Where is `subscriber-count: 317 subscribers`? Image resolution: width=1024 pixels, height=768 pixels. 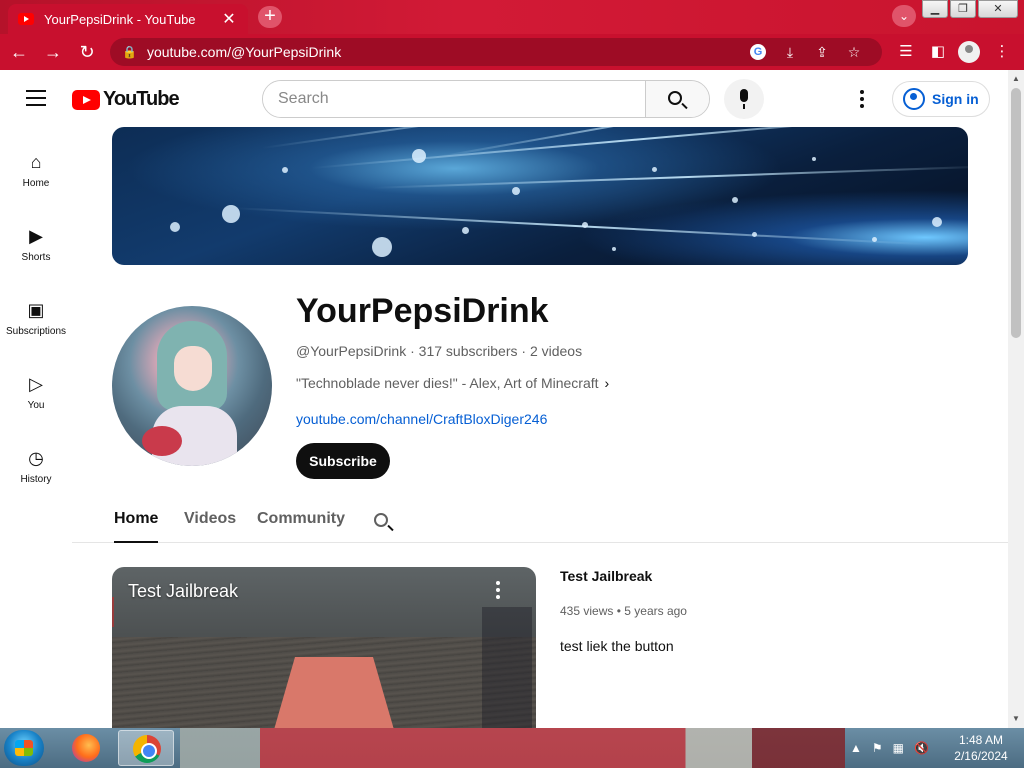 subscriber-count: 317 subscribers is located at coordinates (468, 351).